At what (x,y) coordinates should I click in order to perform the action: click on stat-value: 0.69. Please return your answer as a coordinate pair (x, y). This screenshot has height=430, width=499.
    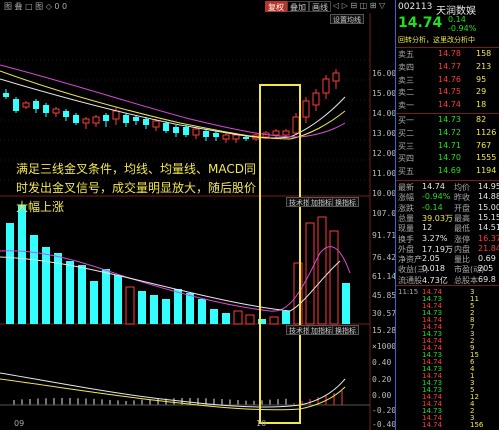
    Looking at the image, I should click on (487, 259).